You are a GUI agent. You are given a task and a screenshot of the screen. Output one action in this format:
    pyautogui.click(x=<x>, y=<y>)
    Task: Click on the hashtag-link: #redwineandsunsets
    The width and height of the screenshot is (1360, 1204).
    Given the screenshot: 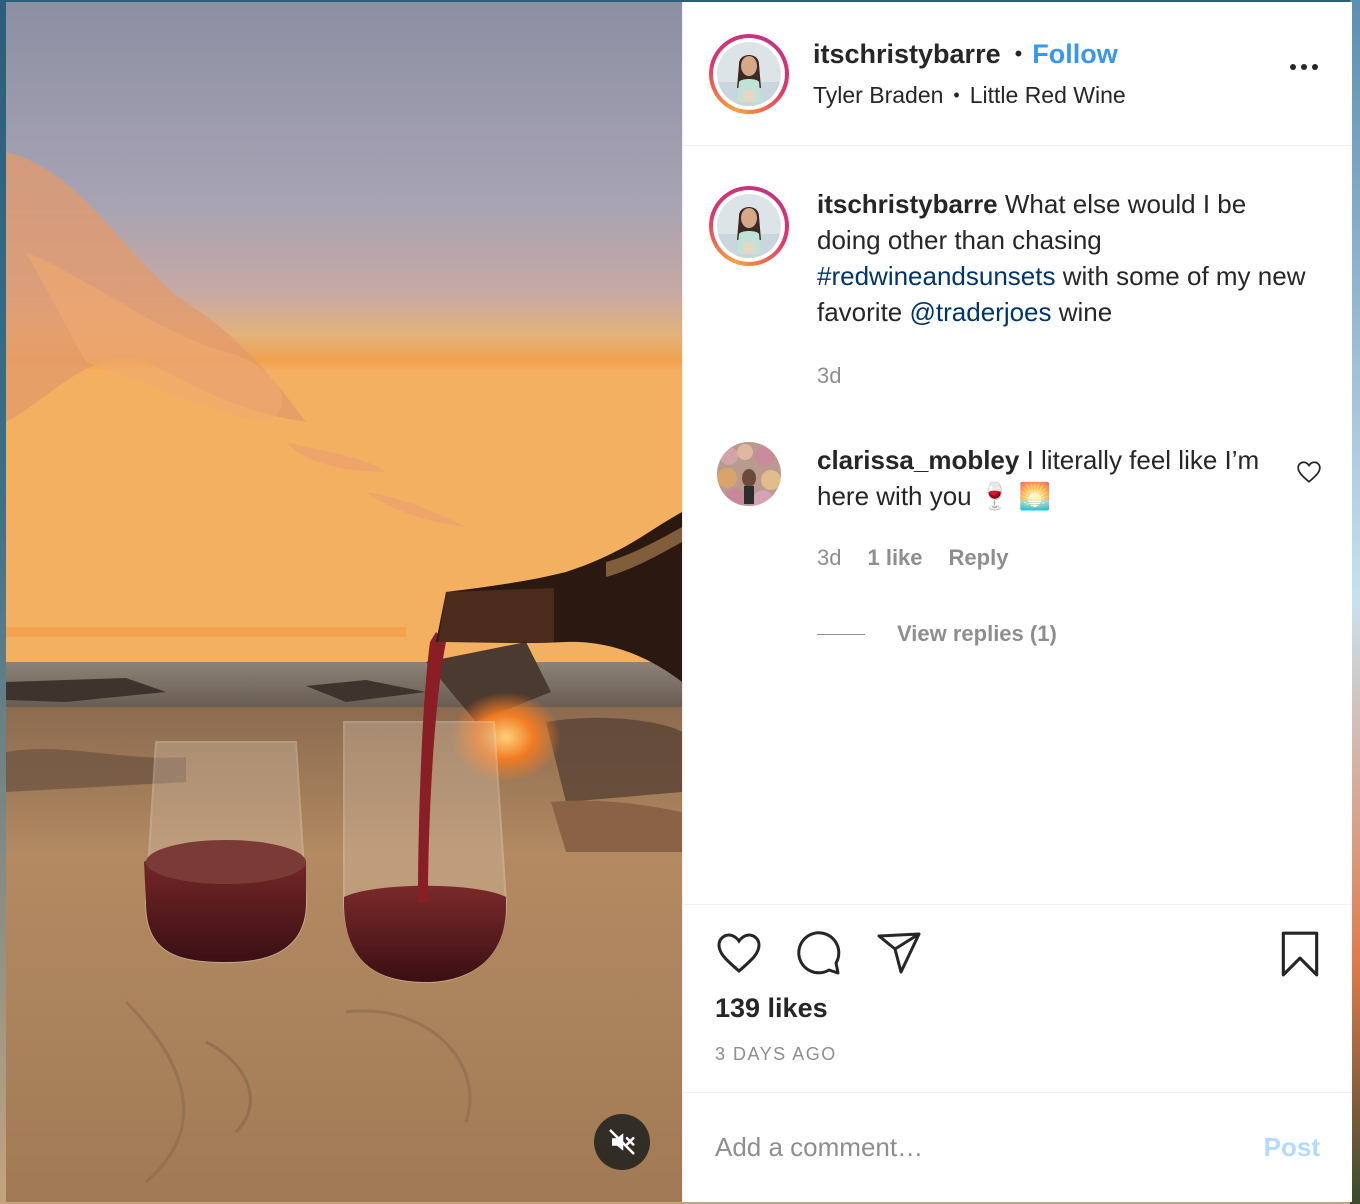 What is the action you would take?
    pyautogui.click(x=936, y=276)
    